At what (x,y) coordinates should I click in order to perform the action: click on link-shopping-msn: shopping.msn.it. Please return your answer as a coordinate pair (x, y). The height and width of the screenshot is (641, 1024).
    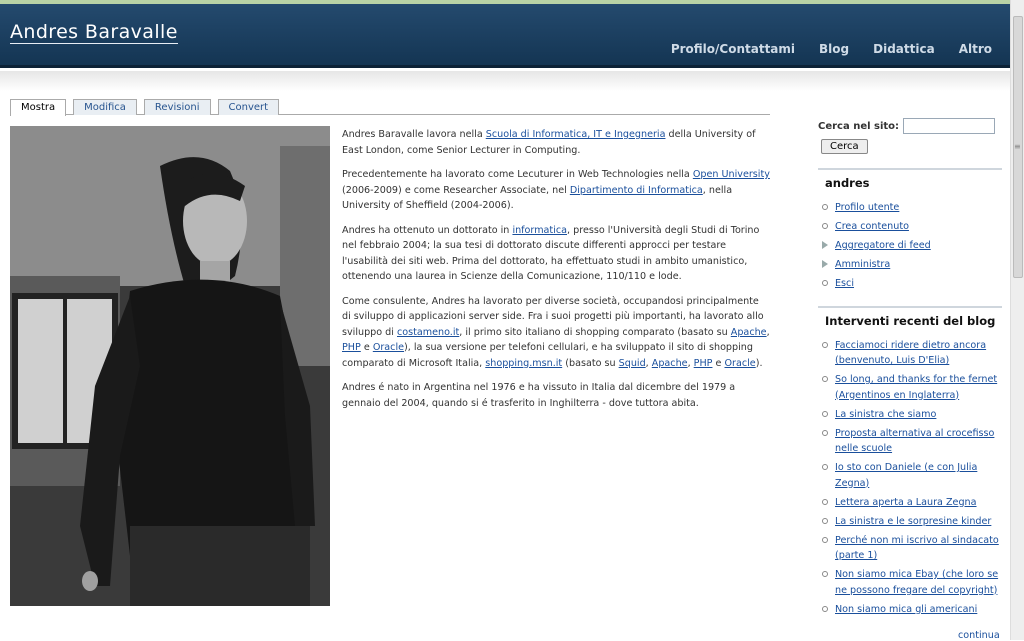
    Looking at the image, I should click on (523, 363).